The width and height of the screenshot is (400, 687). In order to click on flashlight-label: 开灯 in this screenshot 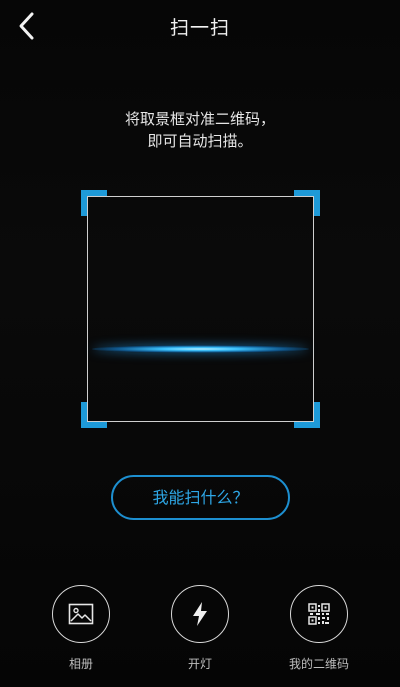, I will do `click(199, 664)`.